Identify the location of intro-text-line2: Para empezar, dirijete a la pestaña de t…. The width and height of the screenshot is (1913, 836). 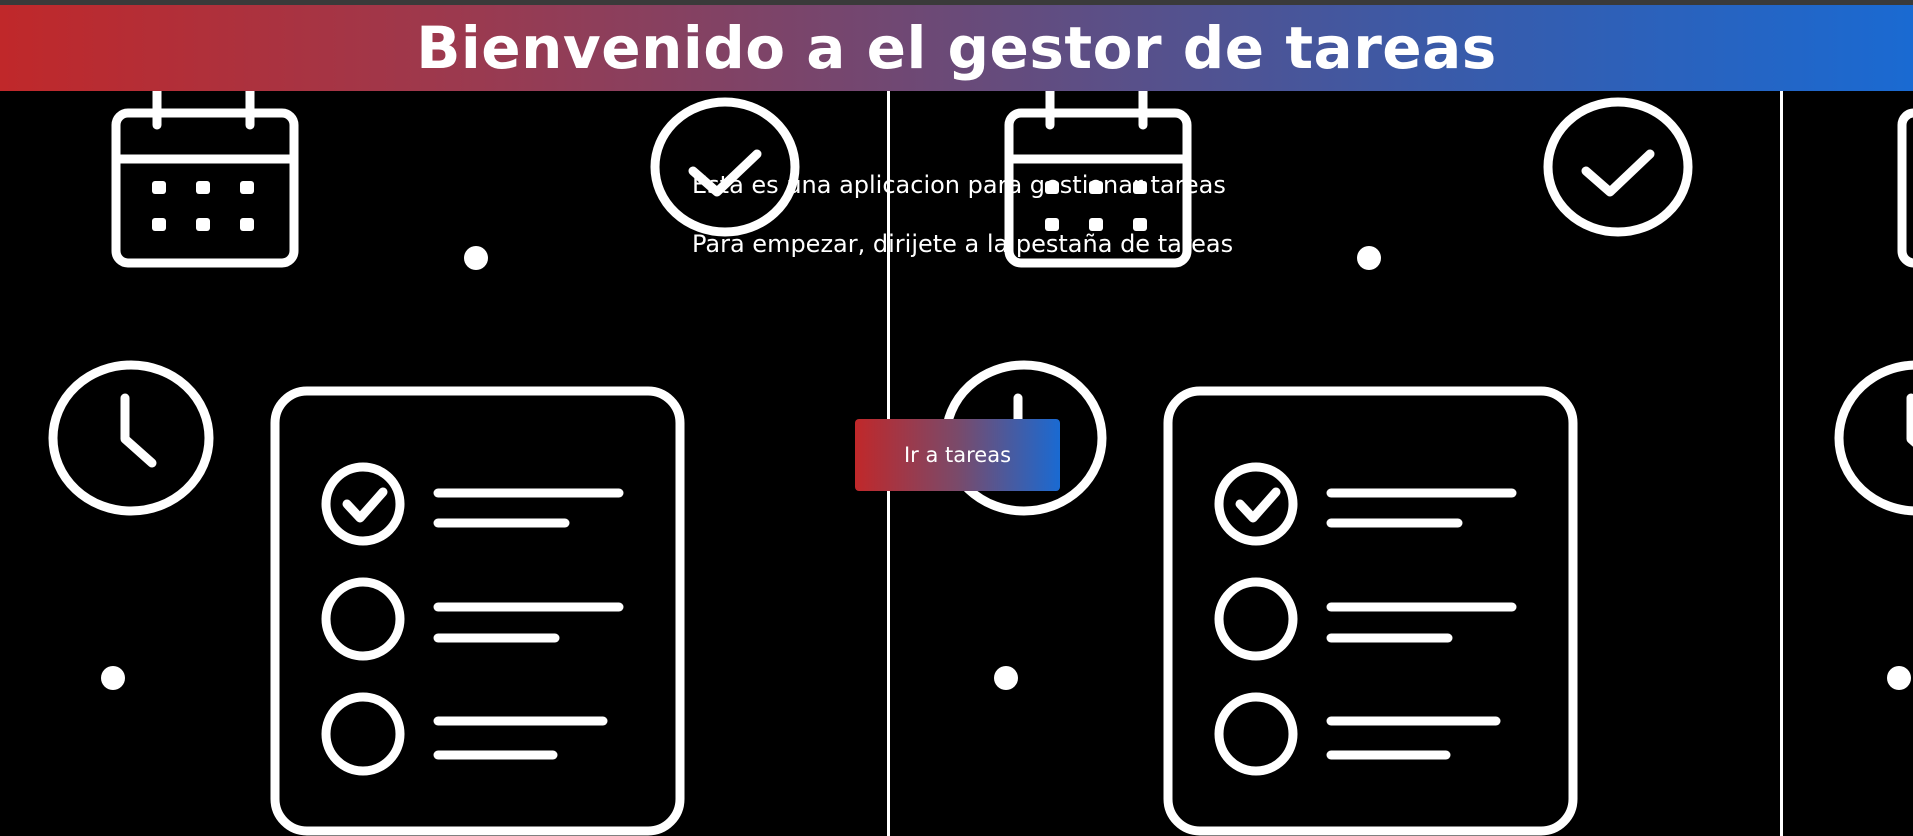
(963, 244).